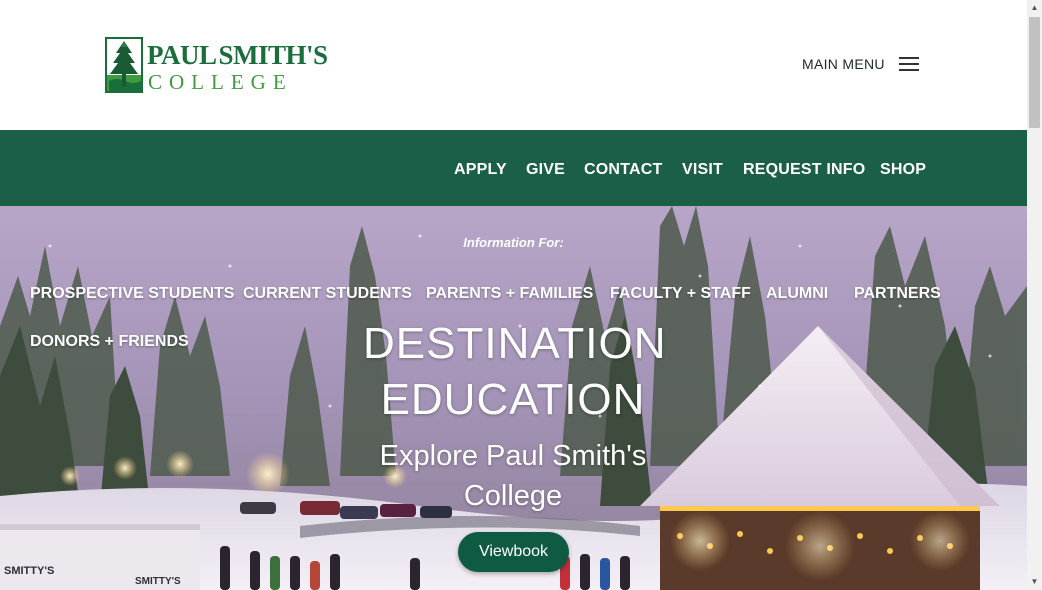 This screenshot has width=1042, height=590. Describe the element at coordinates (513, 496) in the screenshot. I see `hero-subtitle-line2: College` at that location.